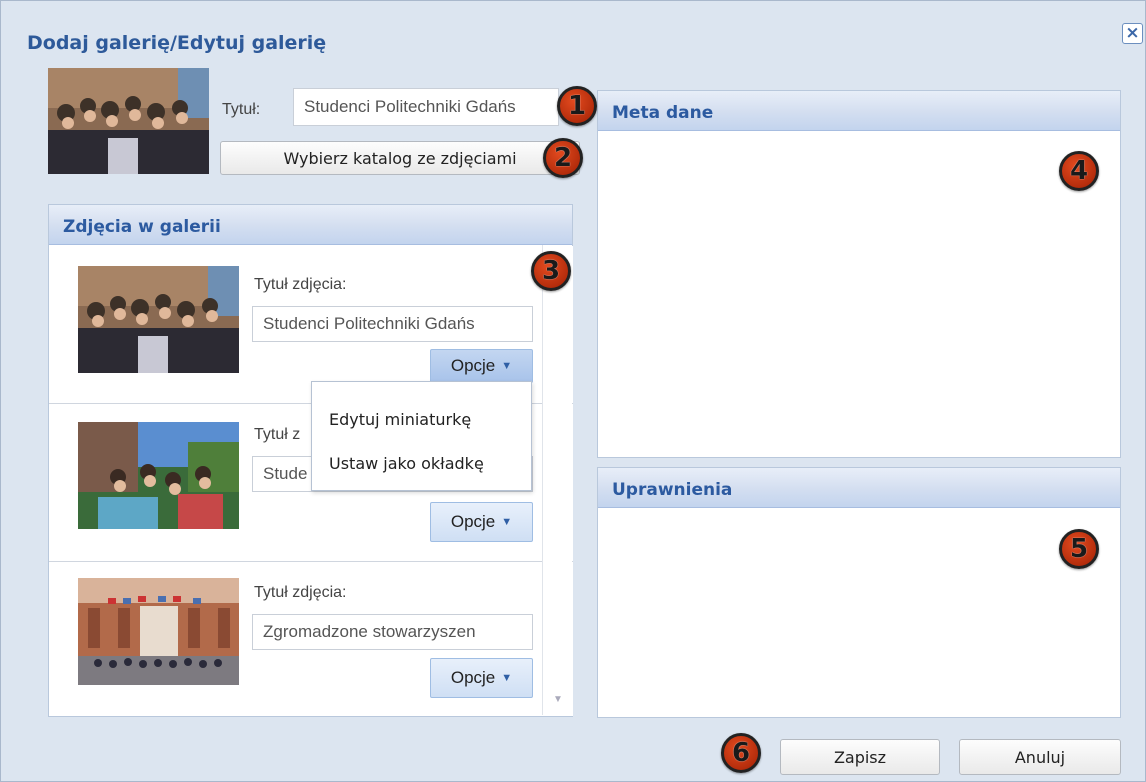 The width and height of the screenshot is (1146, 782). What do you see at coordinates (421, 436) in the screenshot?
I see `options-dropdown-menu: Edytuj miniaturkę Ustaw jako okładkę` at bounding box center [421, 436].